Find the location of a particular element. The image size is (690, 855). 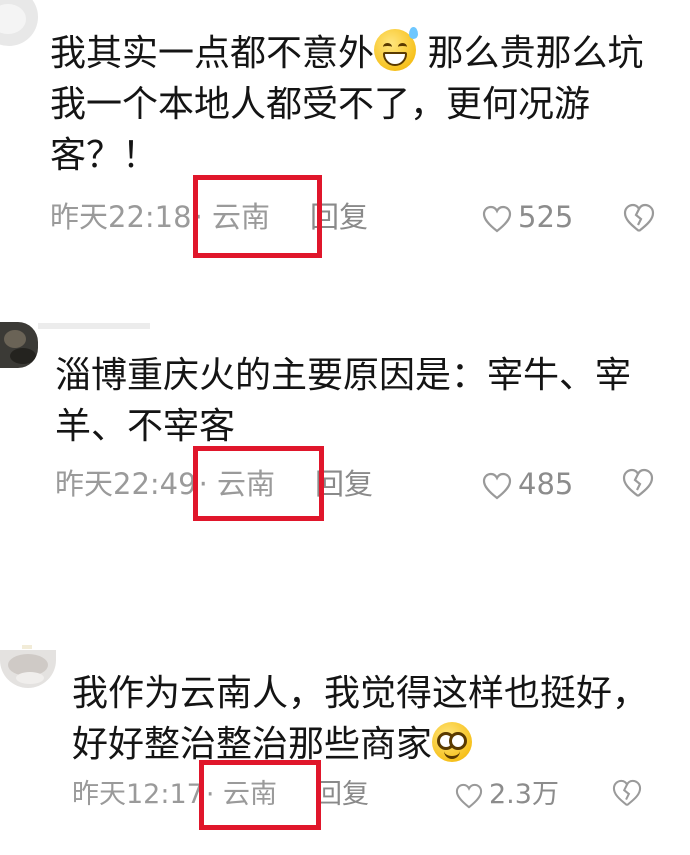

comment-text: 淄博重庆火的主要原因是：宰牛、宰 羊、不宰客 is located at coordinates (370, 401).